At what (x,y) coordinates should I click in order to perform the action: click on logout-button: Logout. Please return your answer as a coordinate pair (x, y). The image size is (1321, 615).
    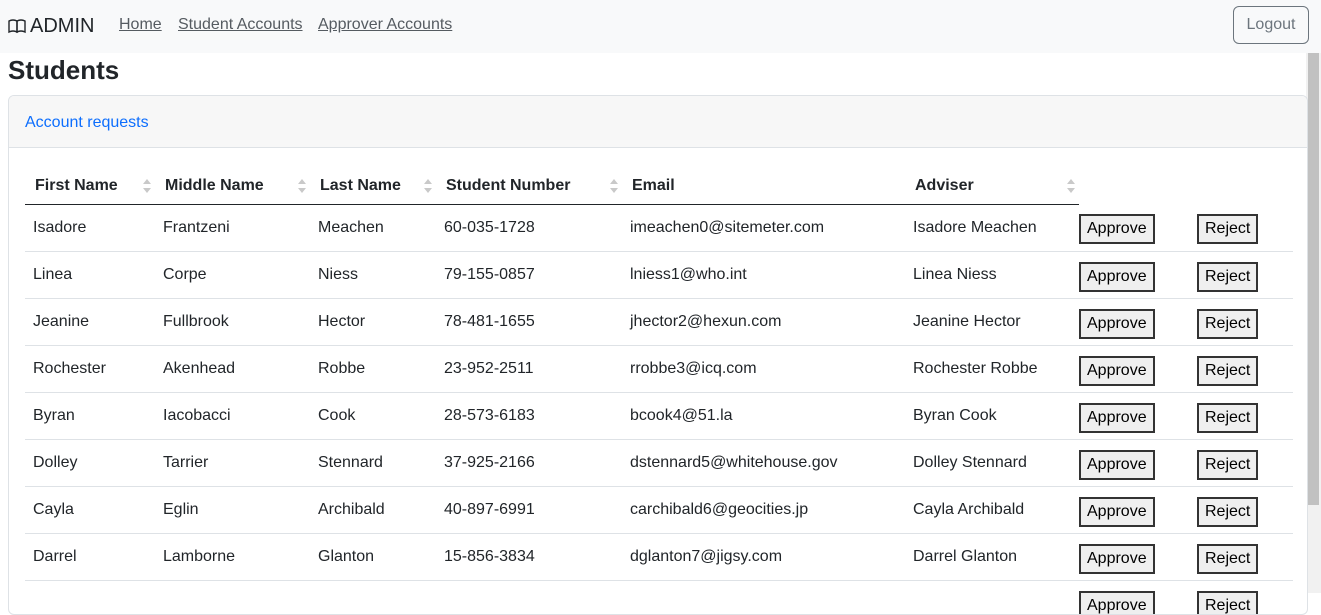
    Looking at the image, I should click on (1271, 25).